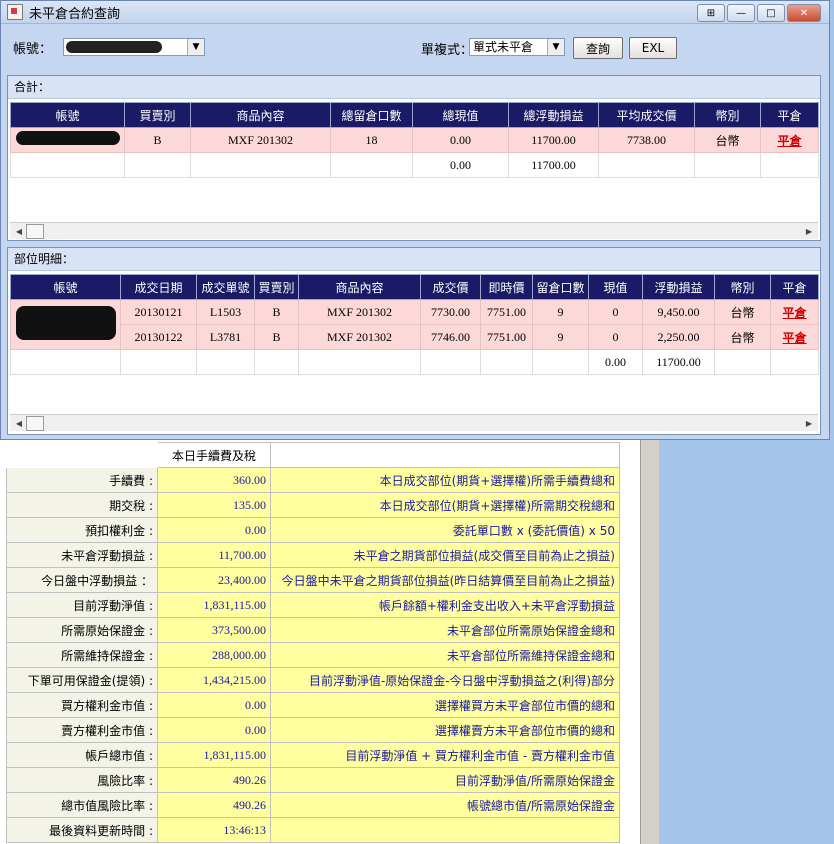 The image size is (834, 844). What do you see at coordinates (158, 287) in the screenshot?
I see `column-header: 成交日期` at bounding box center [158, 287].